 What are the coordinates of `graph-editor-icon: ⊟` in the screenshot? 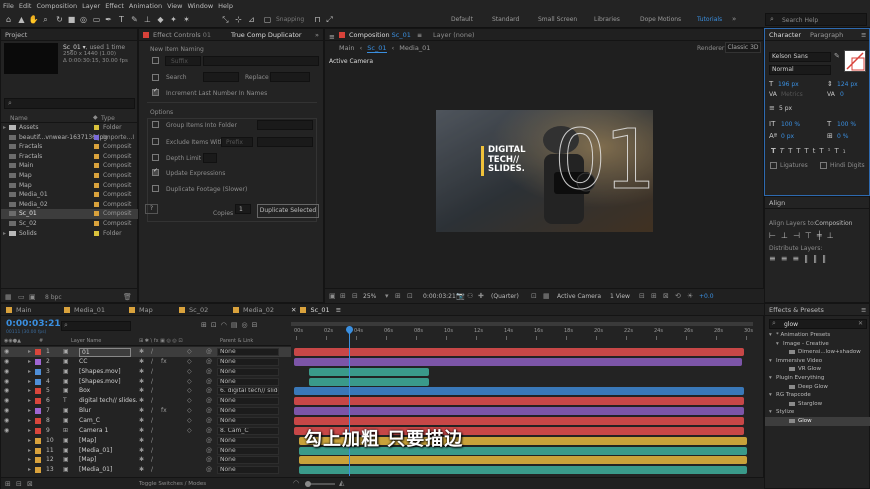 It's located at (257, 325).